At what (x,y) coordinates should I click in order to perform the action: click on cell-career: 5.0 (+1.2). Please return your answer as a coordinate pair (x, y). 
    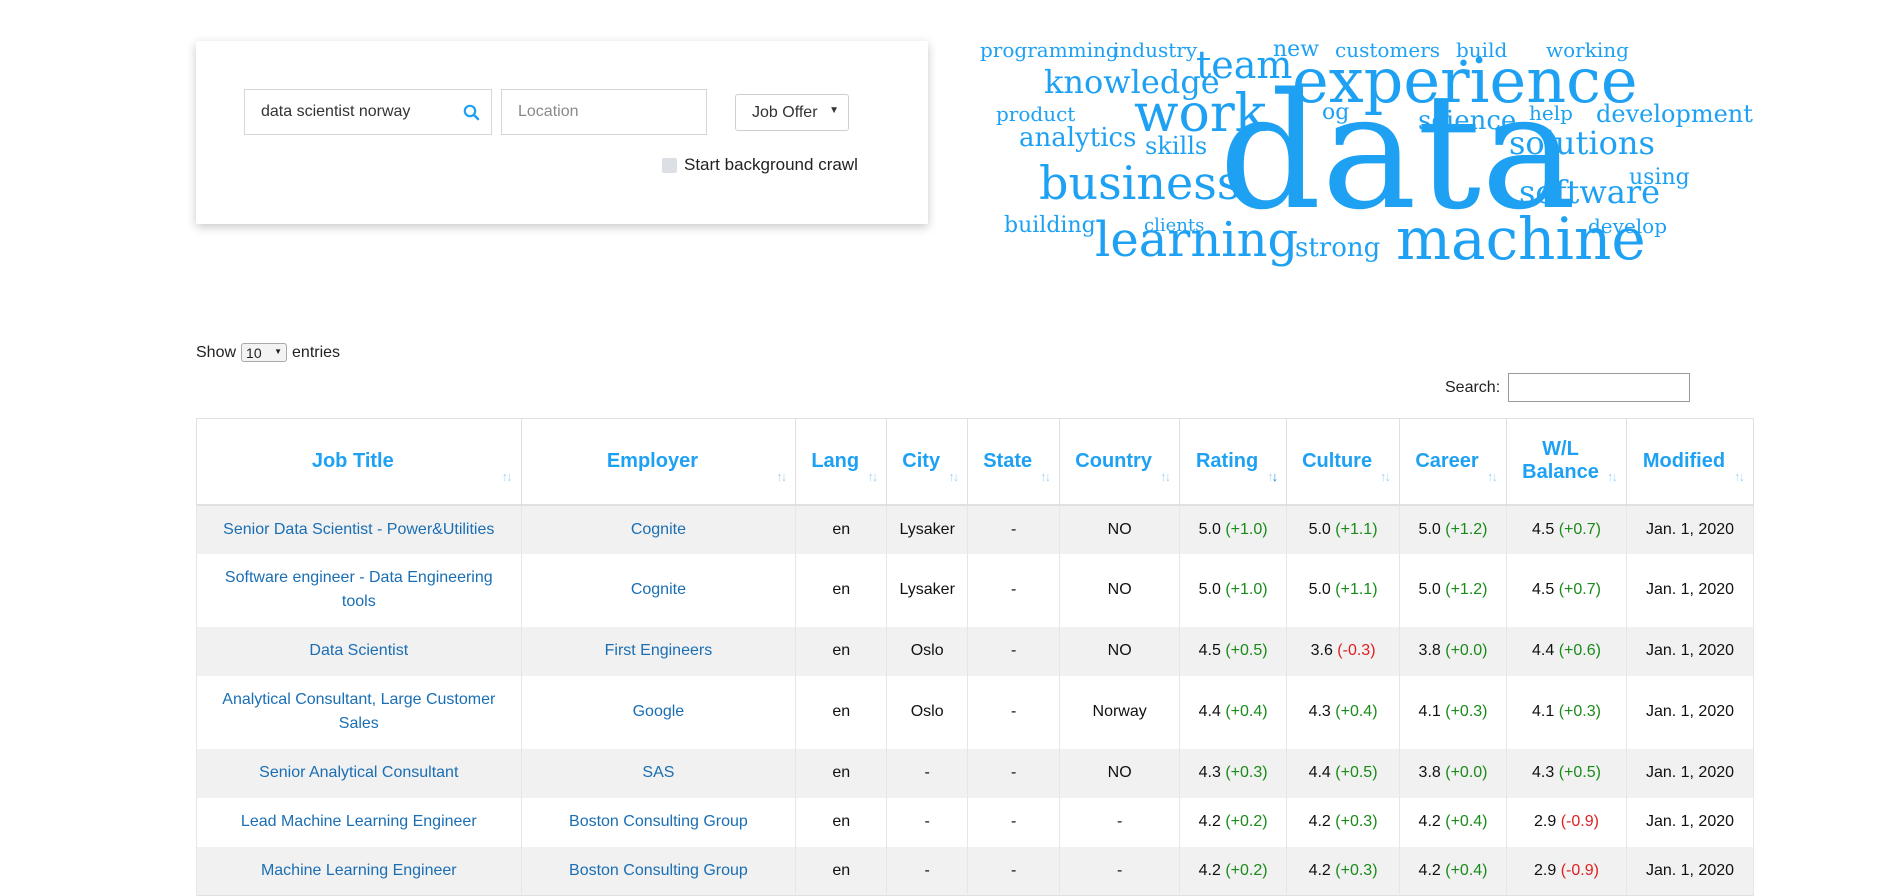
    Looking at the image, I should click on (1453, 590).